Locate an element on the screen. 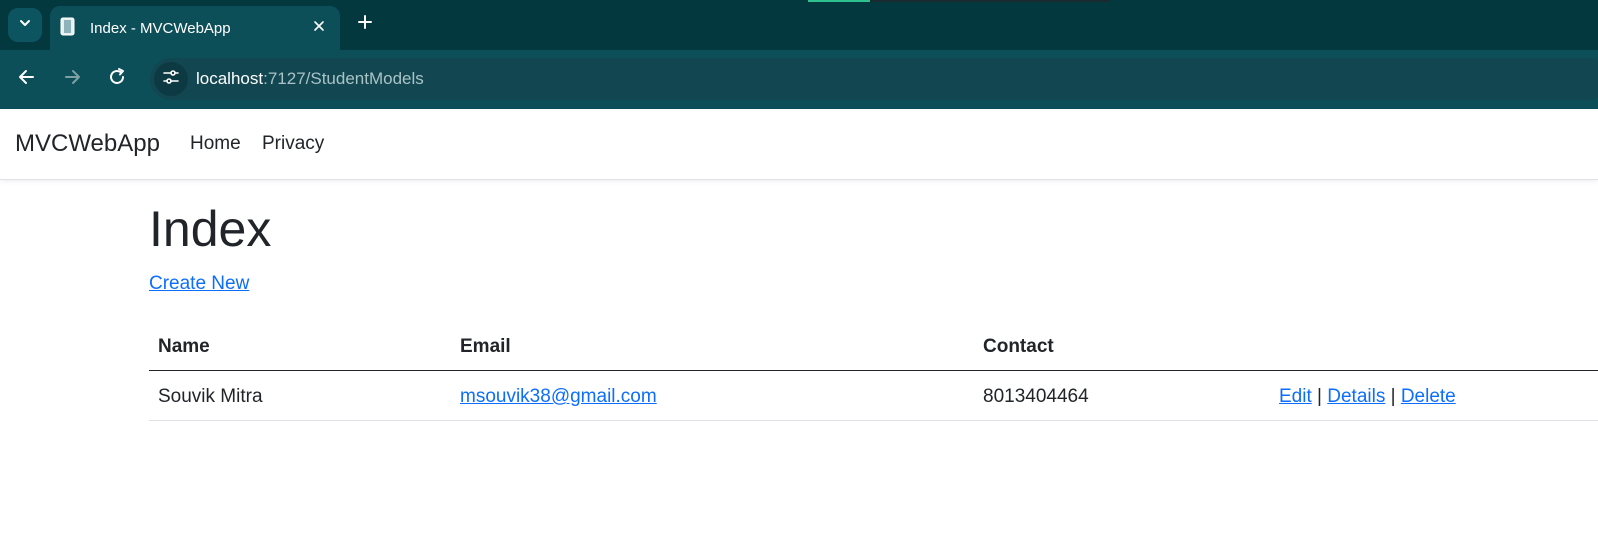 This screenshot has width=1598, height=555. site-settings-icon is located at coordinates (171, 79).